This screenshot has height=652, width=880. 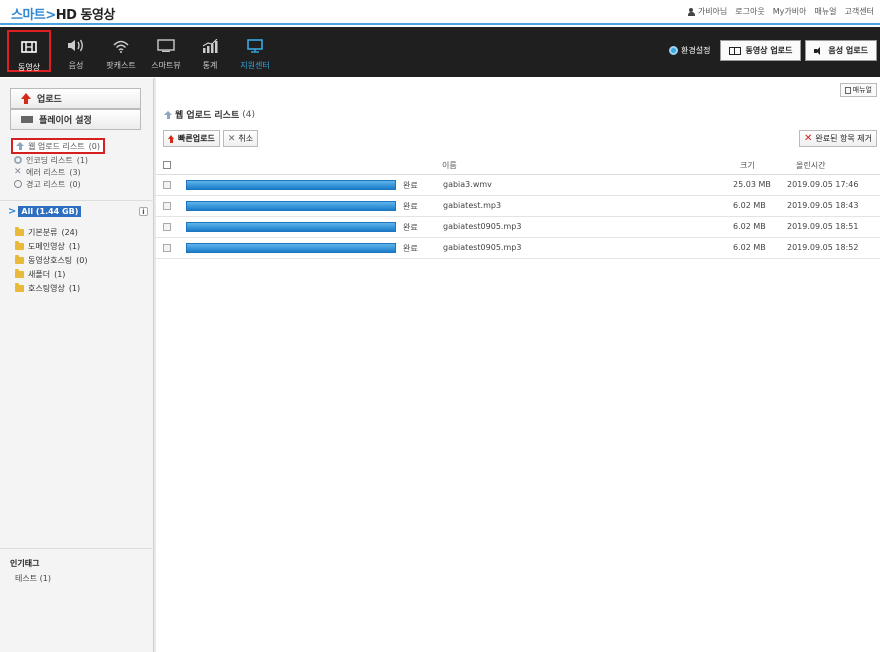 I want to click on folder-count: (24), so click(x=69, y=232).